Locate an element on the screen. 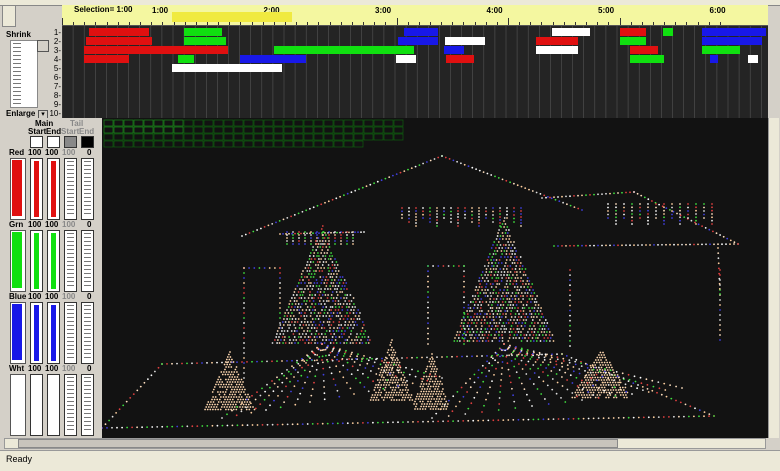 This screenshot has width=780, height=471. channel-row-label: 2- is located at coordinates (57, 41).